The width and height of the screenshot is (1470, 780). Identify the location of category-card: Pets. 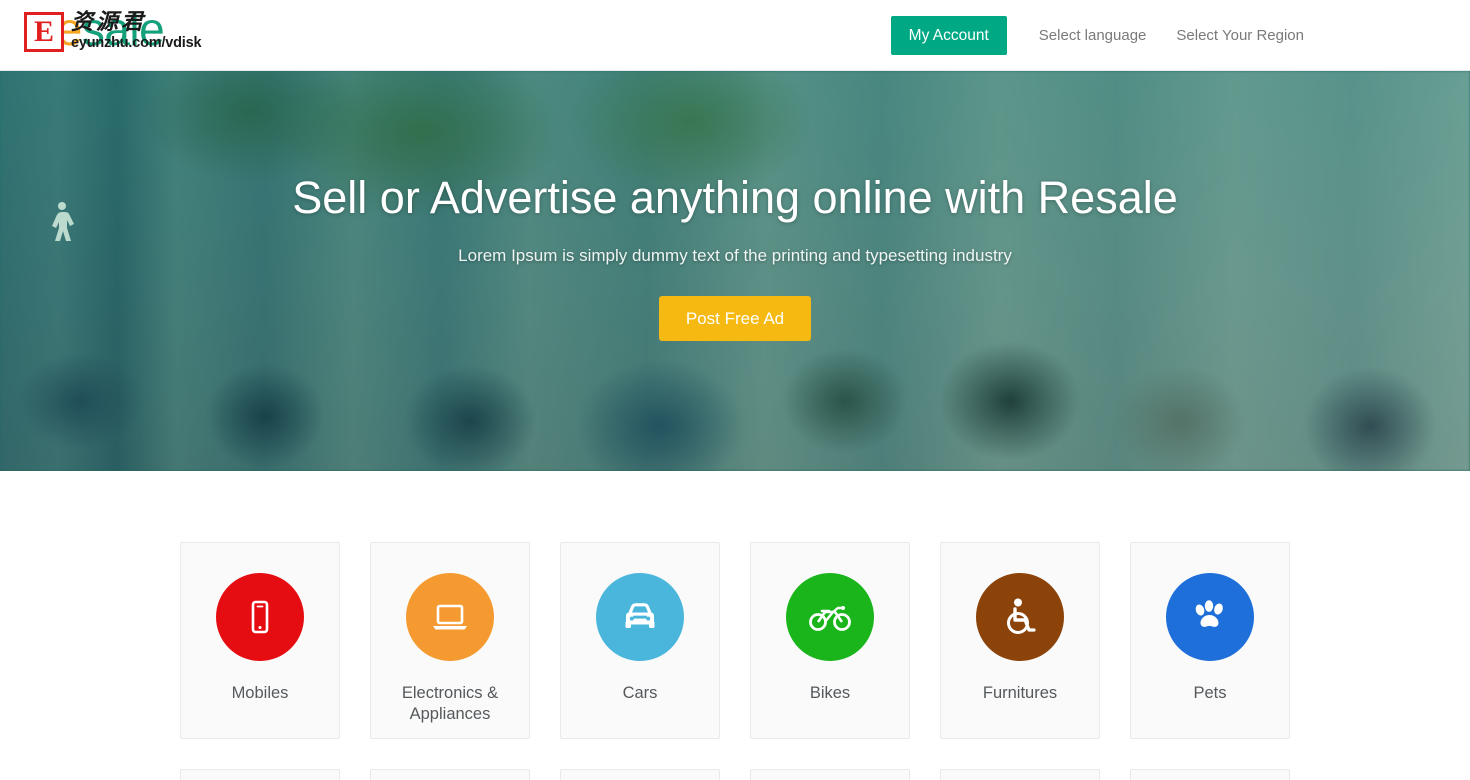
(1210, 640).